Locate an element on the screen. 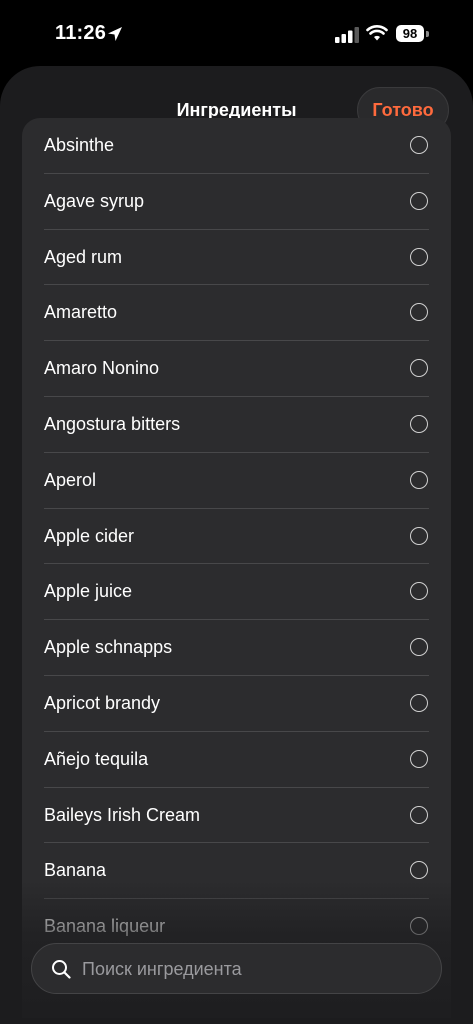 The width and height of the screenshot is (473, 1024). battery-icon: 98 is located at coordinates (410, 33).